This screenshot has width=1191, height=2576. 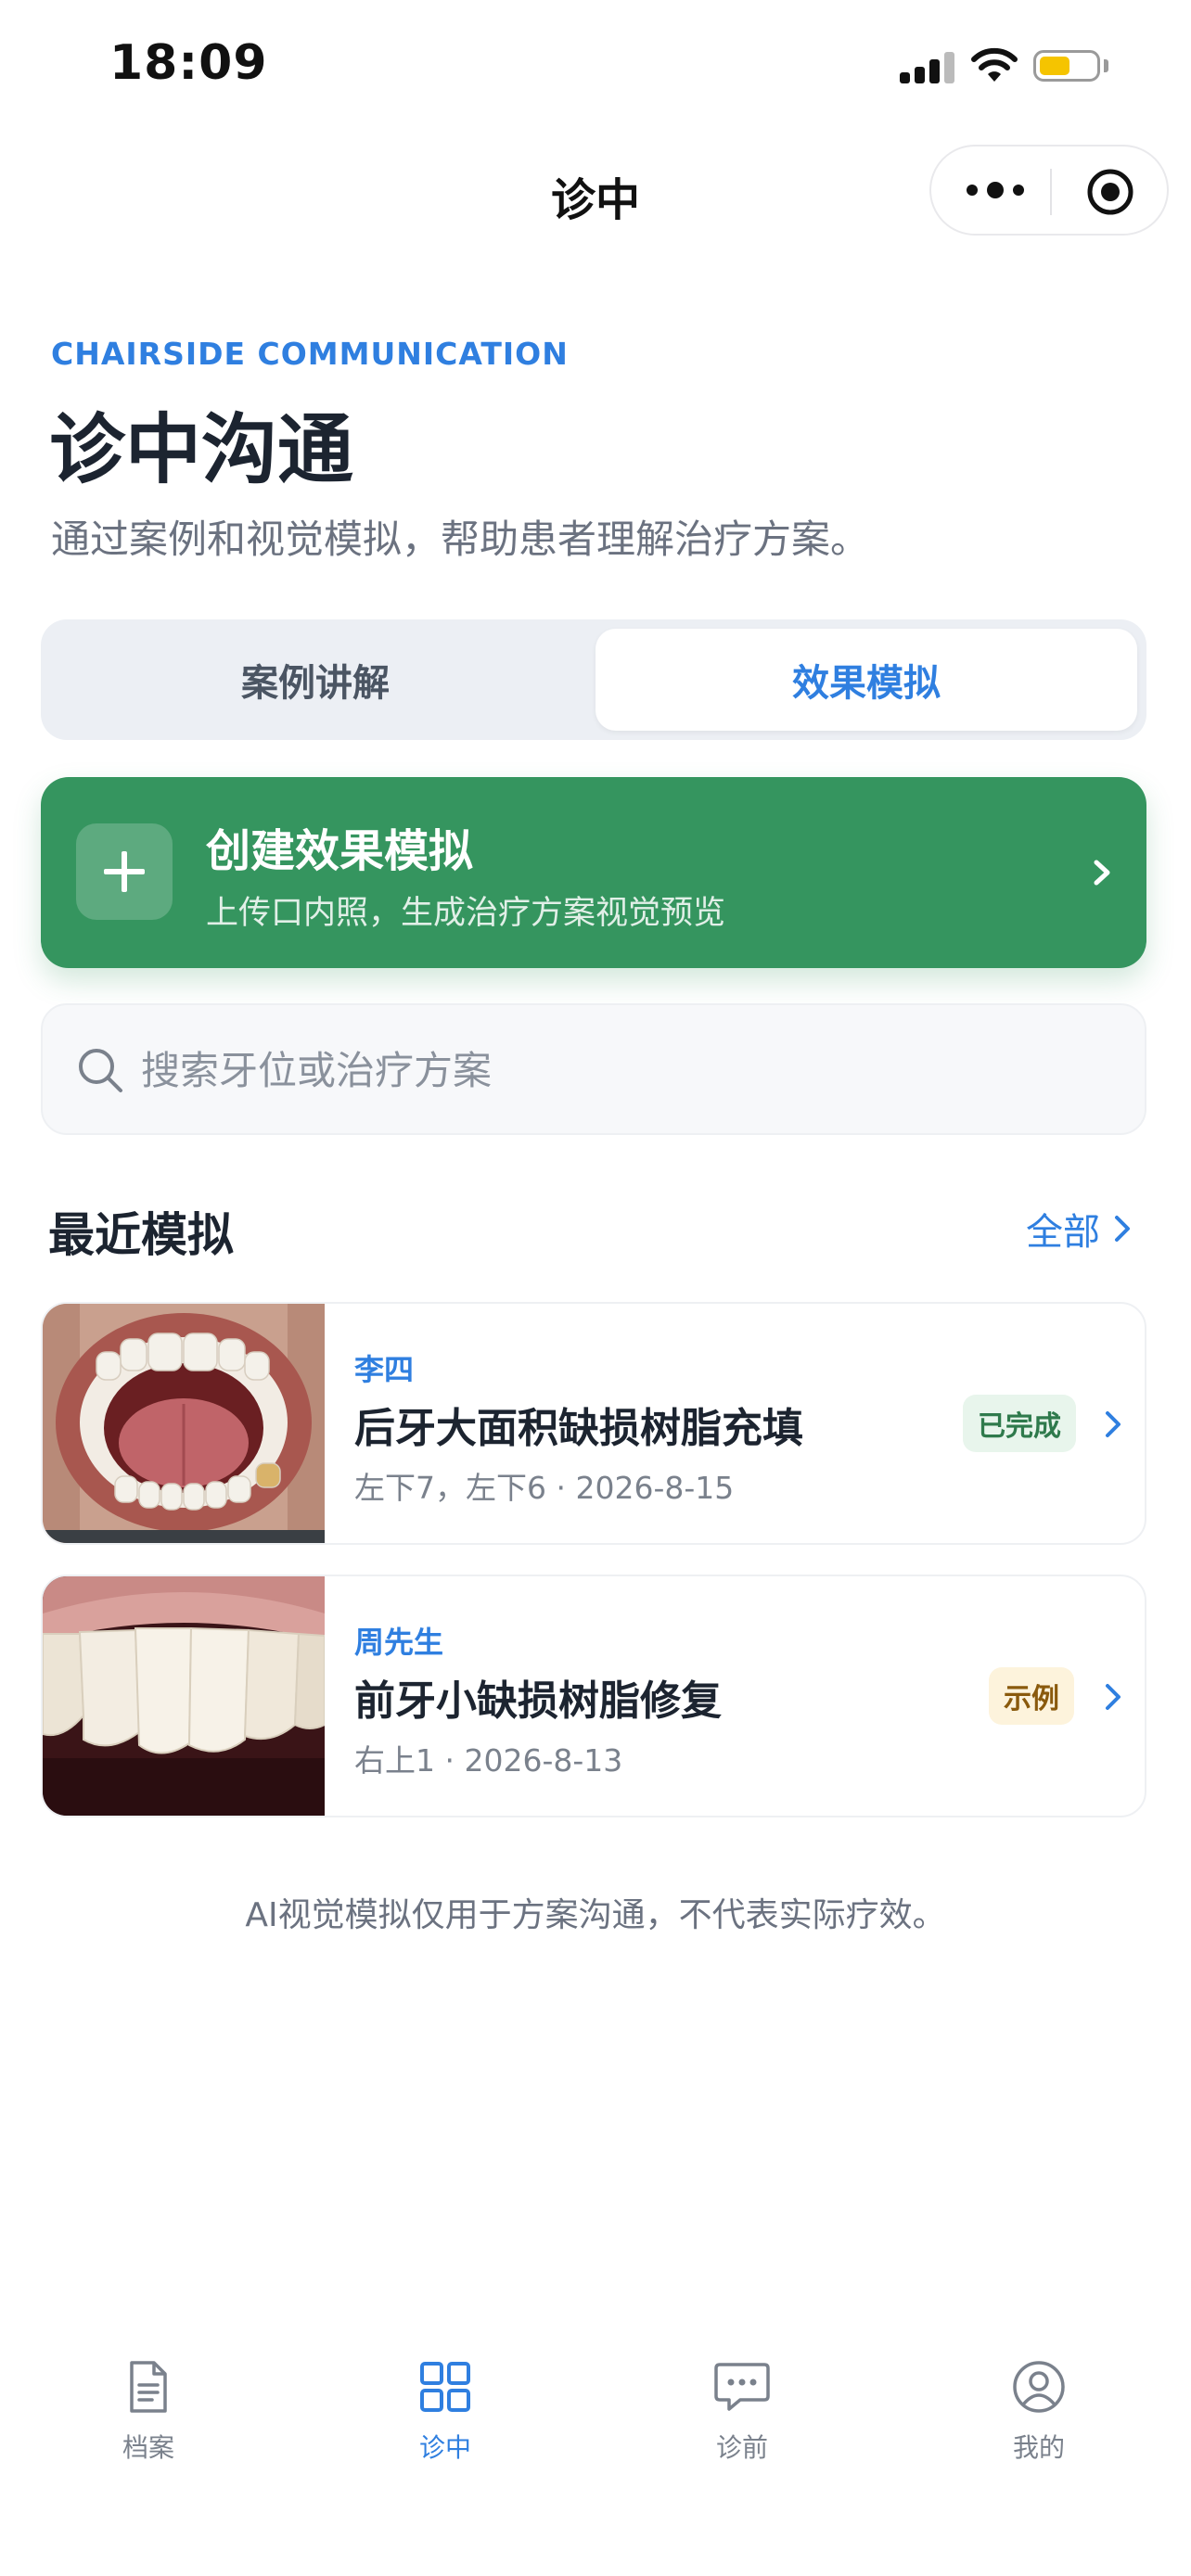 What do you see at coordinates (741, 2447) in the screenshot?
I see `tab-label: 诊前` at bounding box center [741, 2447].